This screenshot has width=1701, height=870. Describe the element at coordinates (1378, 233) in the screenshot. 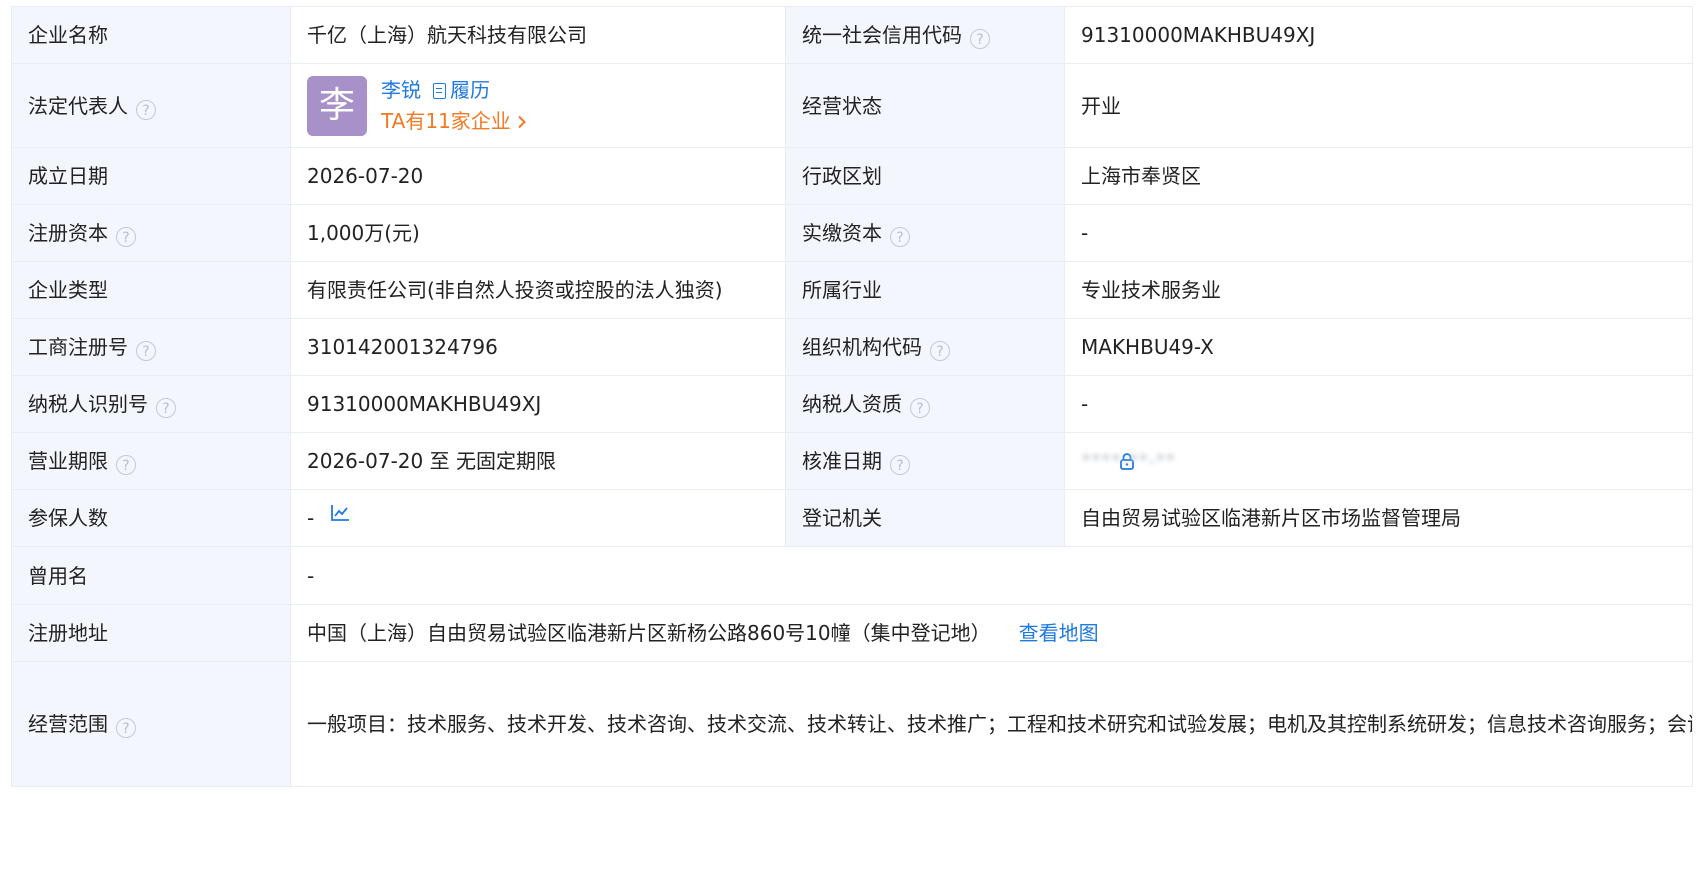

I see `value-paid-in-capital: -` at that location.